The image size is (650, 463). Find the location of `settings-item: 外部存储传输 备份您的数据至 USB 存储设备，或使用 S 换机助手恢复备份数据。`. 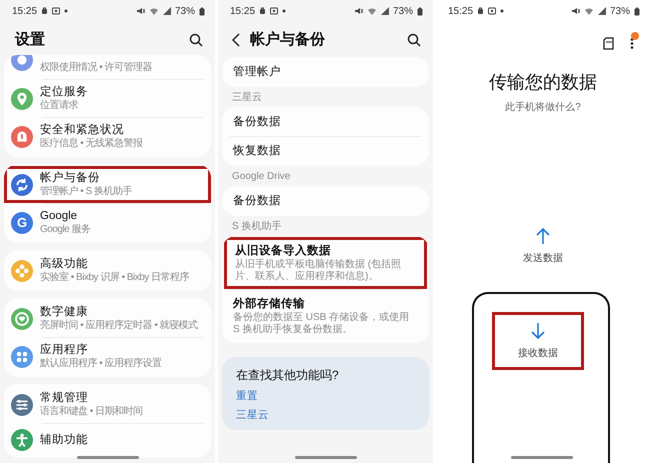

settings-item: 外部存储传输 备份您的数据至 USB 存储设备，或使用 S 换机助手恢复备份数据。 is located at coordinates (325, 316).